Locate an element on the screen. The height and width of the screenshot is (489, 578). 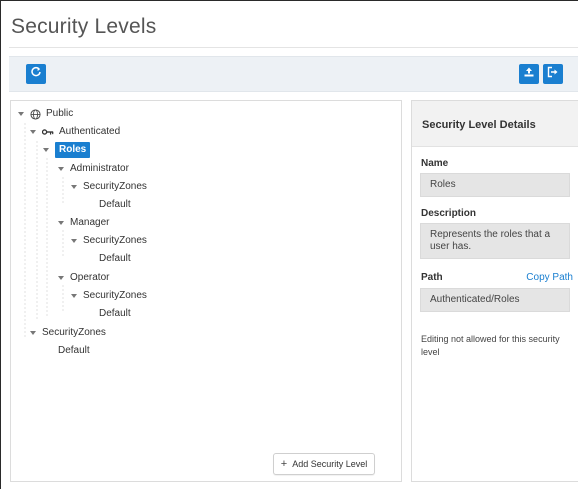
title-divider is located at coordinates (293, 47).